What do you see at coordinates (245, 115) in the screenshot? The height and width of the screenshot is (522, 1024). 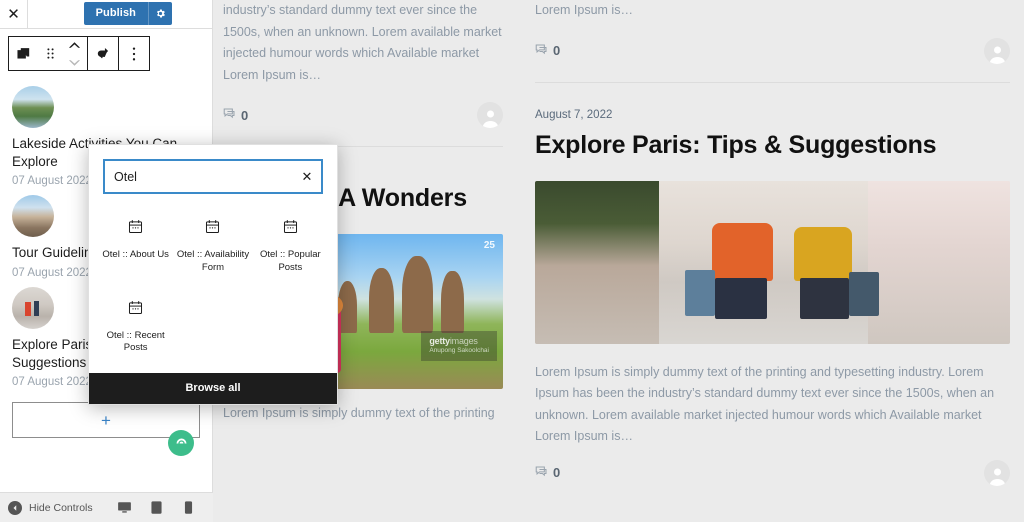 I see `center-comment-count: 0` at bounding box center [245, 115].